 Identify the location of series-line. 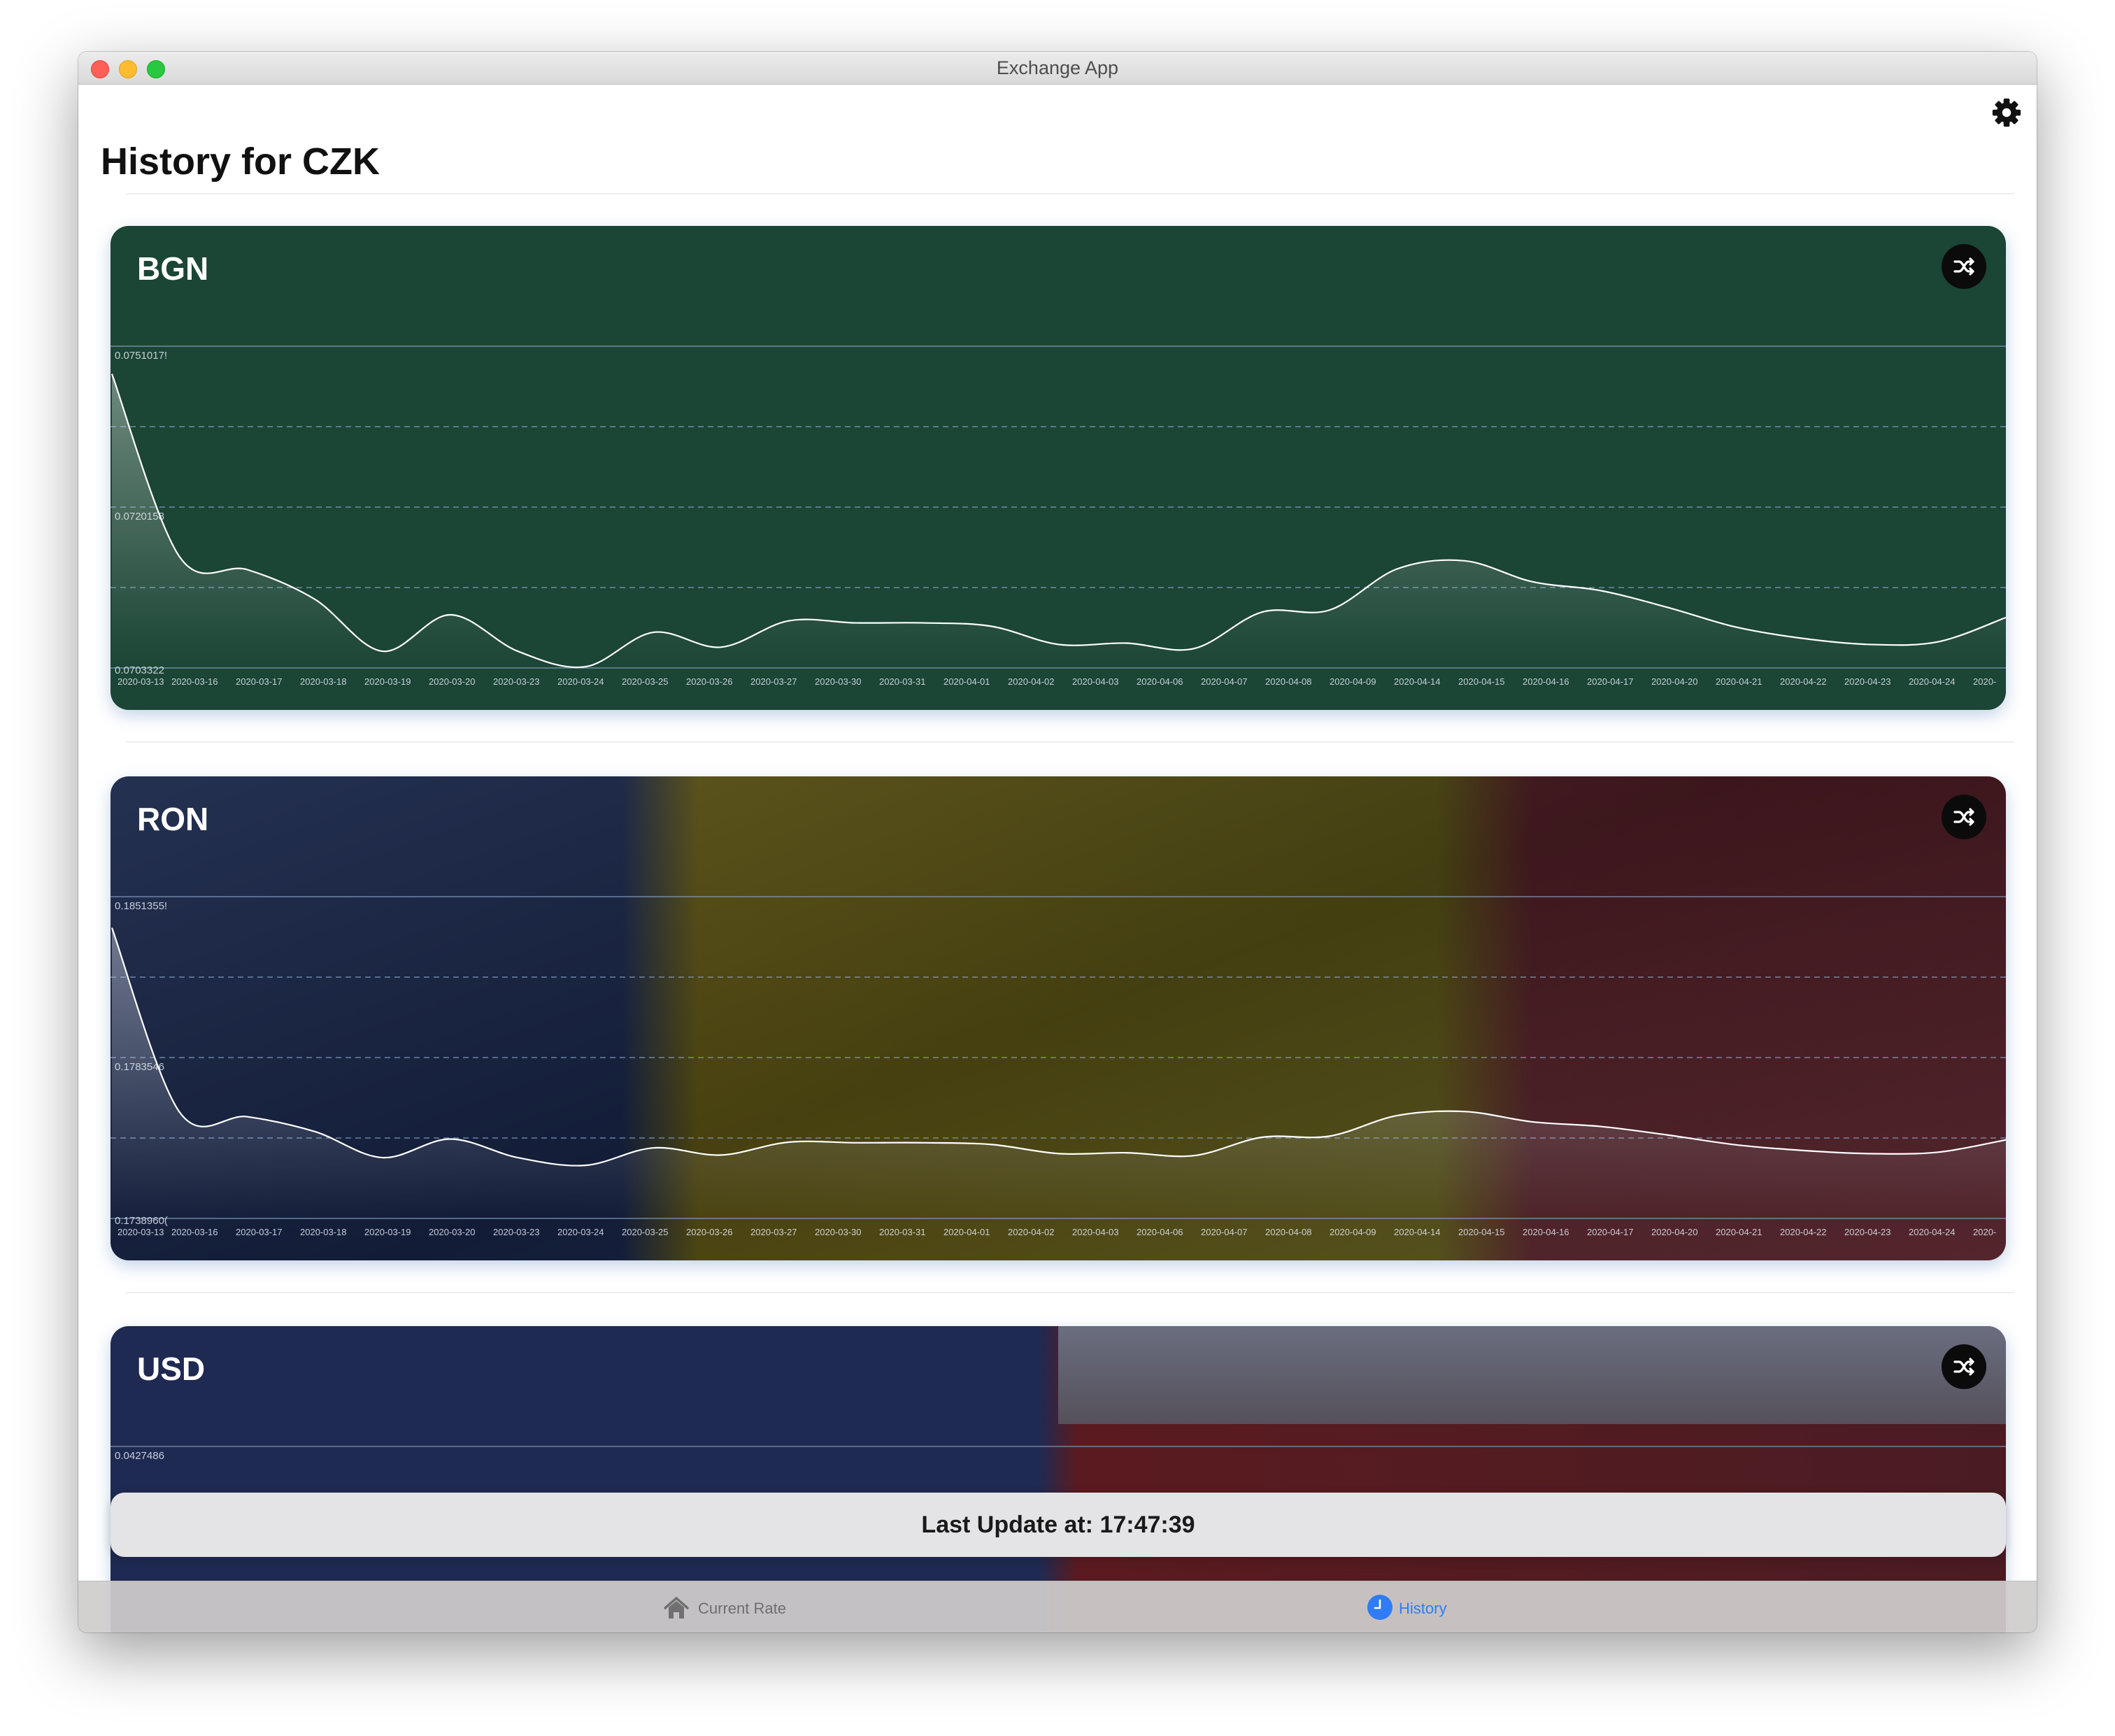
(1058, 1047).